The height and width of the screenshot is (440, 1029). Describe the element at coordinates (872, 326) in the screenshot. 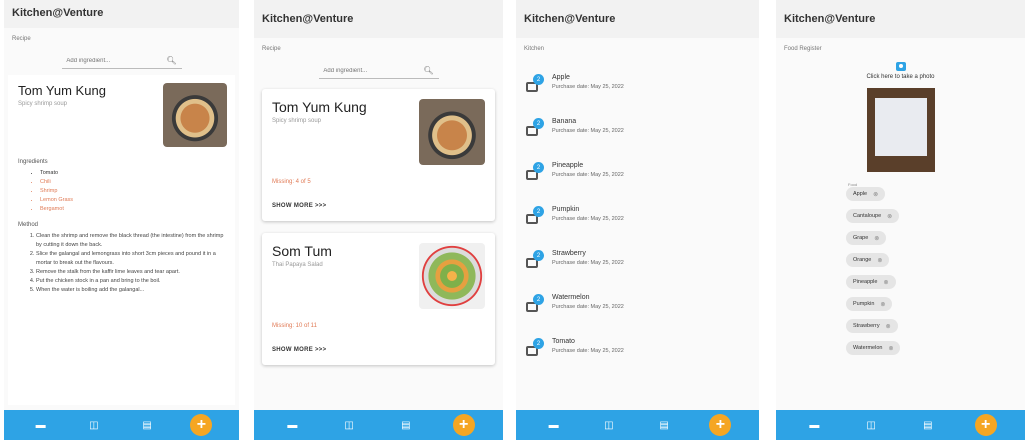

I see `food-chip: Strawberry ⊗` at that location.